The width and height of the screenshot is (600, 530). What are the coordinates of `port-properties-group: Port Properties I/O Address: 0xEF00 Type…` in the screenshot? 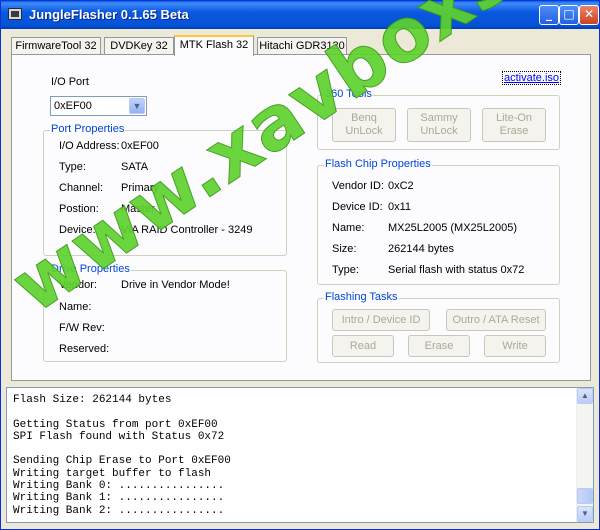 It's located at (165, 189).